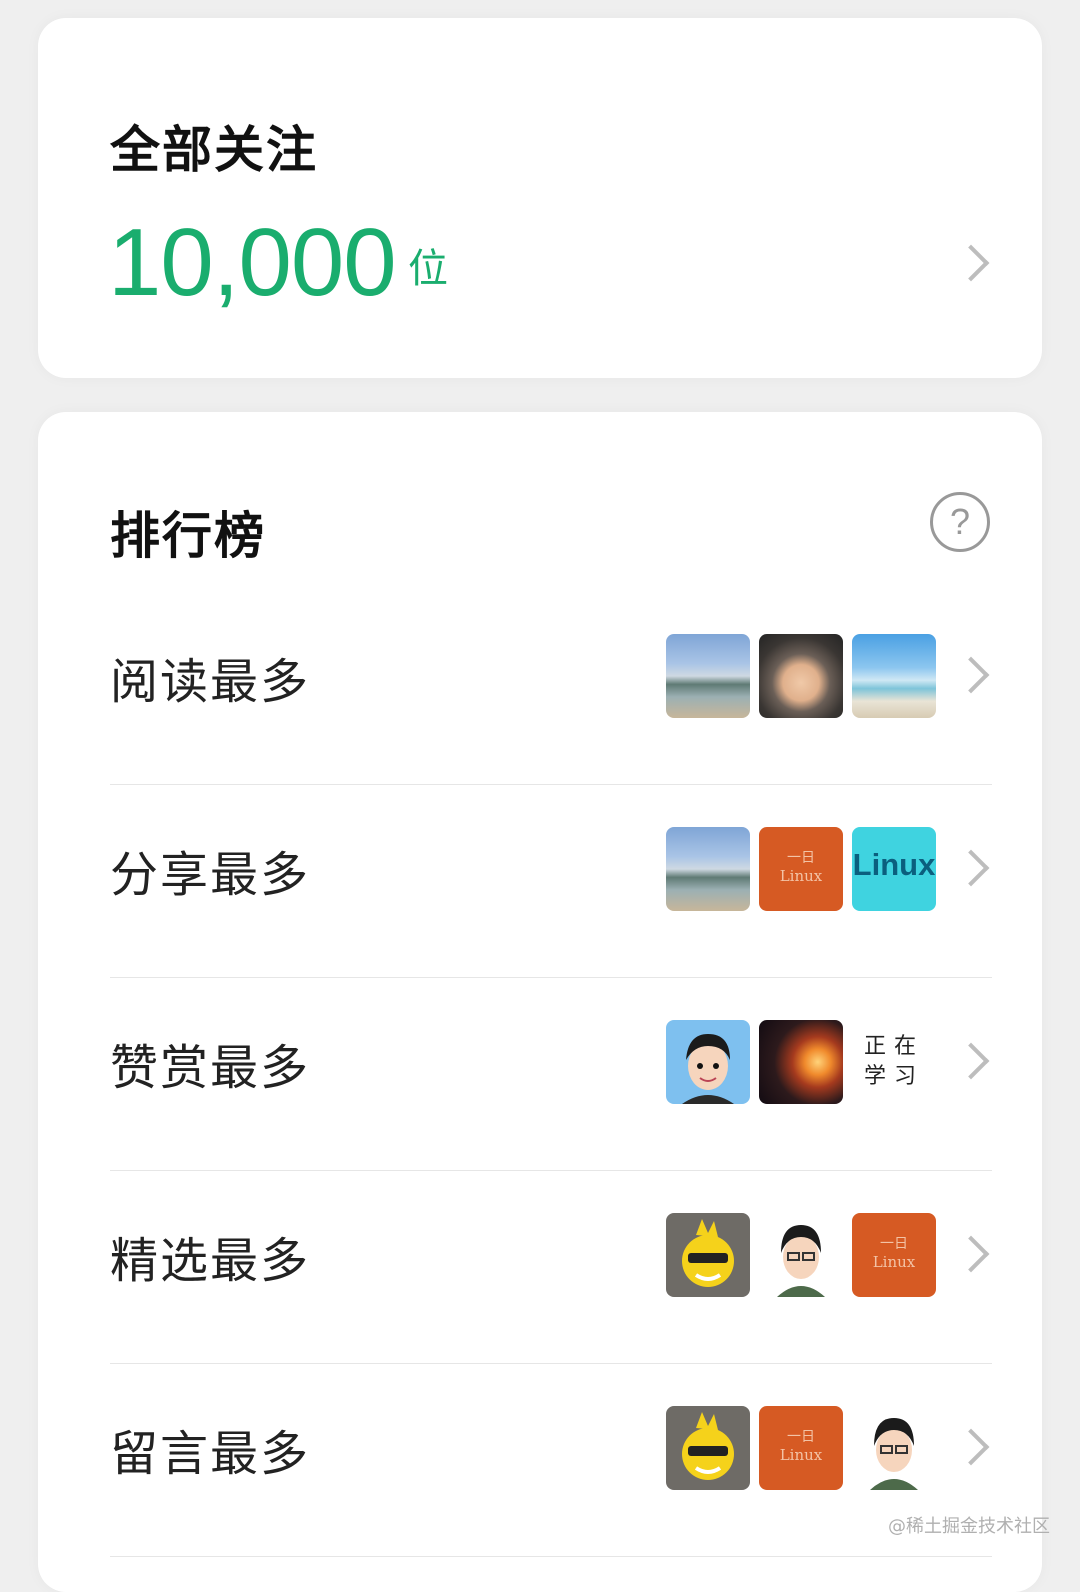  What do you see at coordinates (894, 1046) in the screenshot?
I see `avatar-text: 正在` at bounding box center [894, 1046].